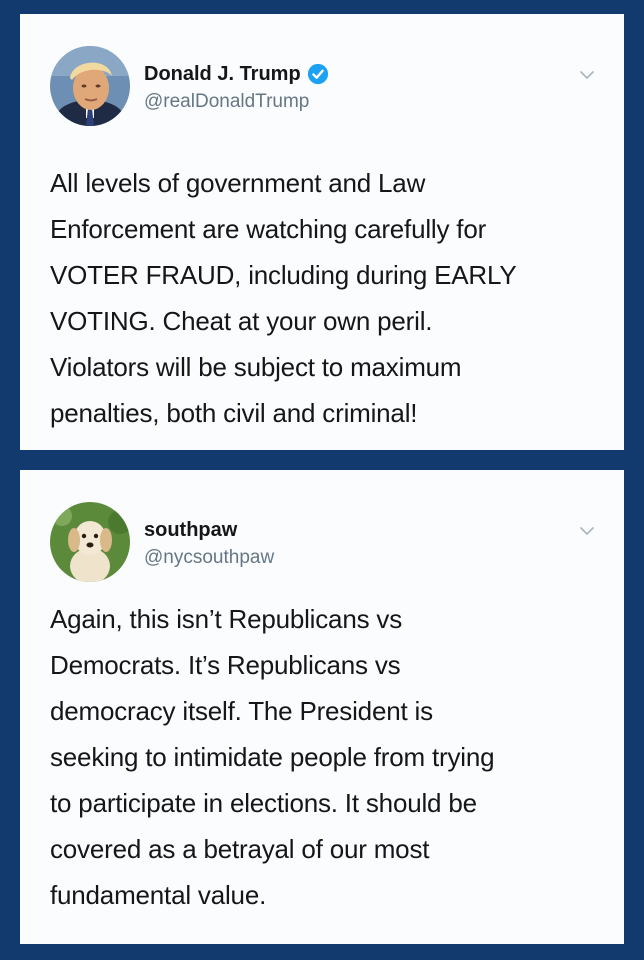 The width and height of the screenshot is (644, 960). I want to click on author-name: southpaw, so click(190, 530).